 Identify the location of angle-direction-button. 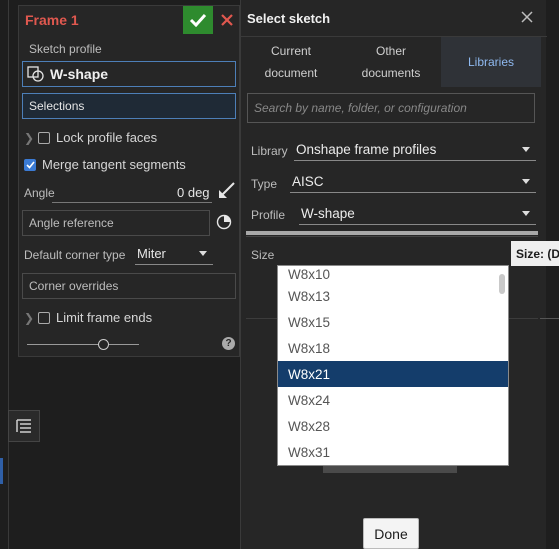
(227, 190).